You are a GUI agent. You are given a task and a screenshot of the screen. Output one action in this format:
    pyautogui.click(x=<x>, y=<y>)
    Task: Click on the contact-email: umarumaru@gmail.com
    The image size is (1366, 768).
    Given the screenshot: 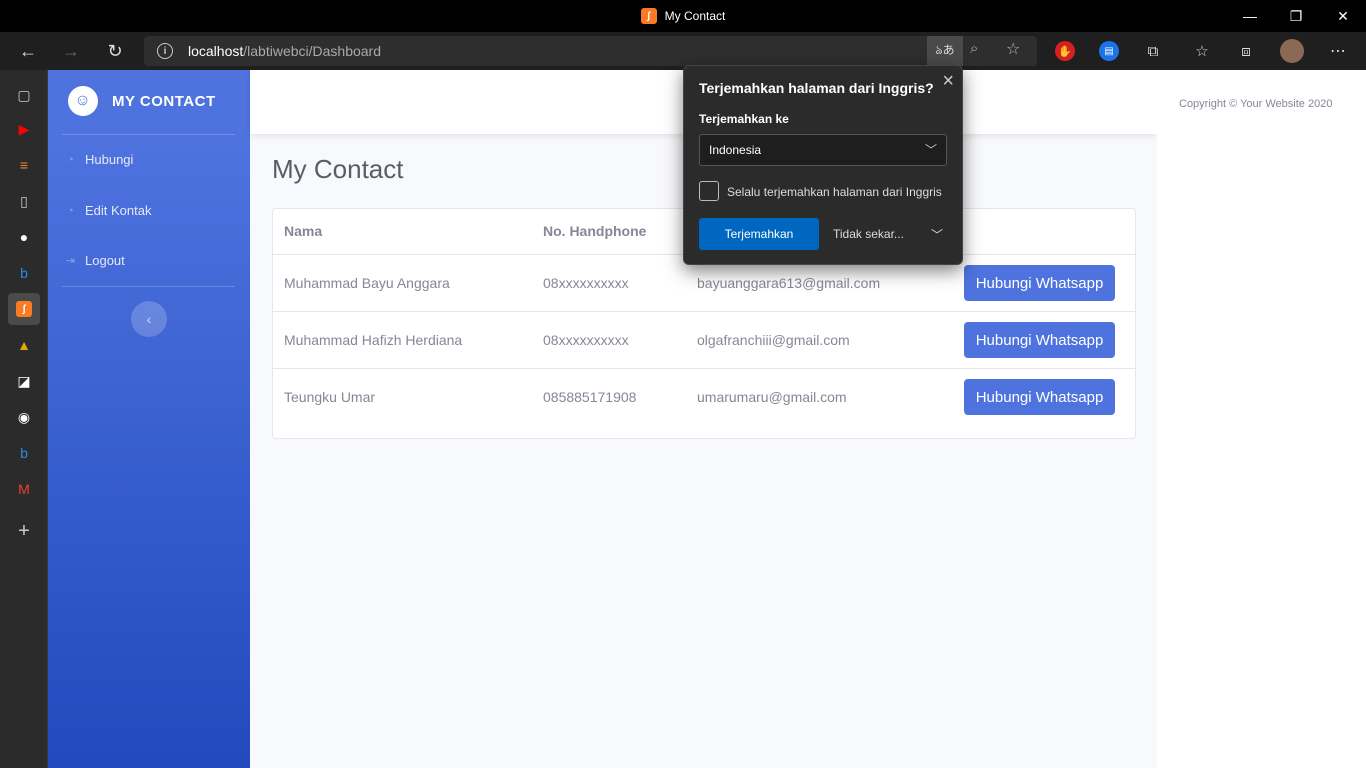 What is the action you would take?
    pyautogui.click(x=772, y=397)
    